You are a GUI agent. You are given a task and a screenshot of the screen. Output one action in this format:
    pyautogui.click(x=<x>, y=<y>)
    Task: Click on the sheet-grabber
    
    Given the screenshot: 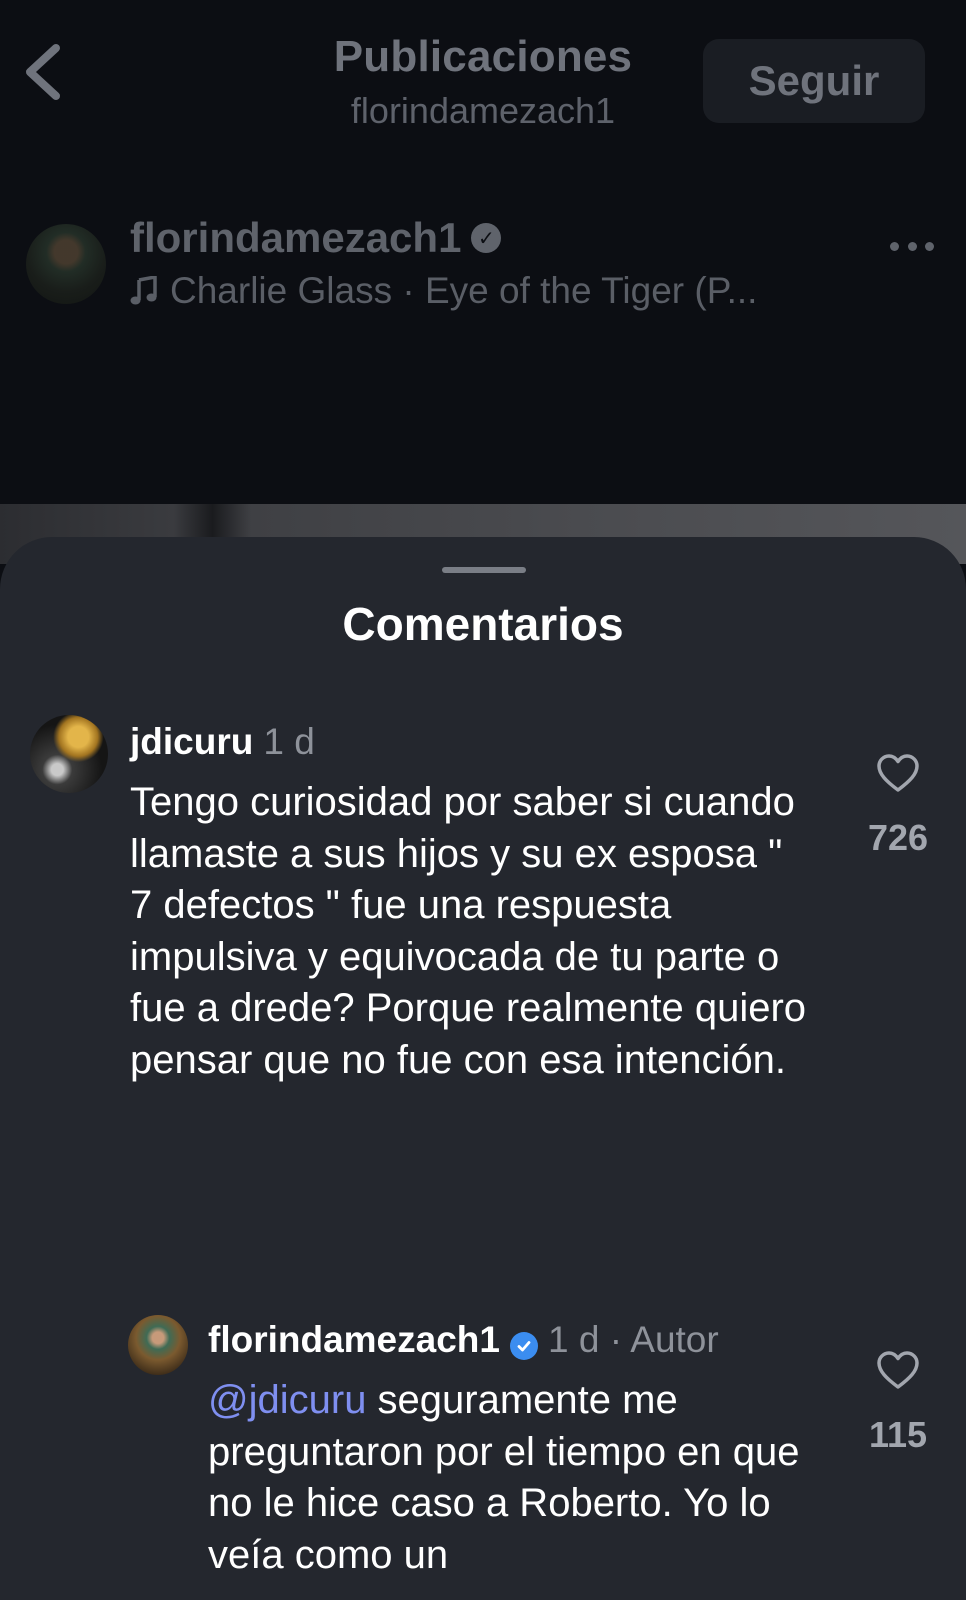 What is the action you would take?
    pyautogui.click(x=484, y=570)
    